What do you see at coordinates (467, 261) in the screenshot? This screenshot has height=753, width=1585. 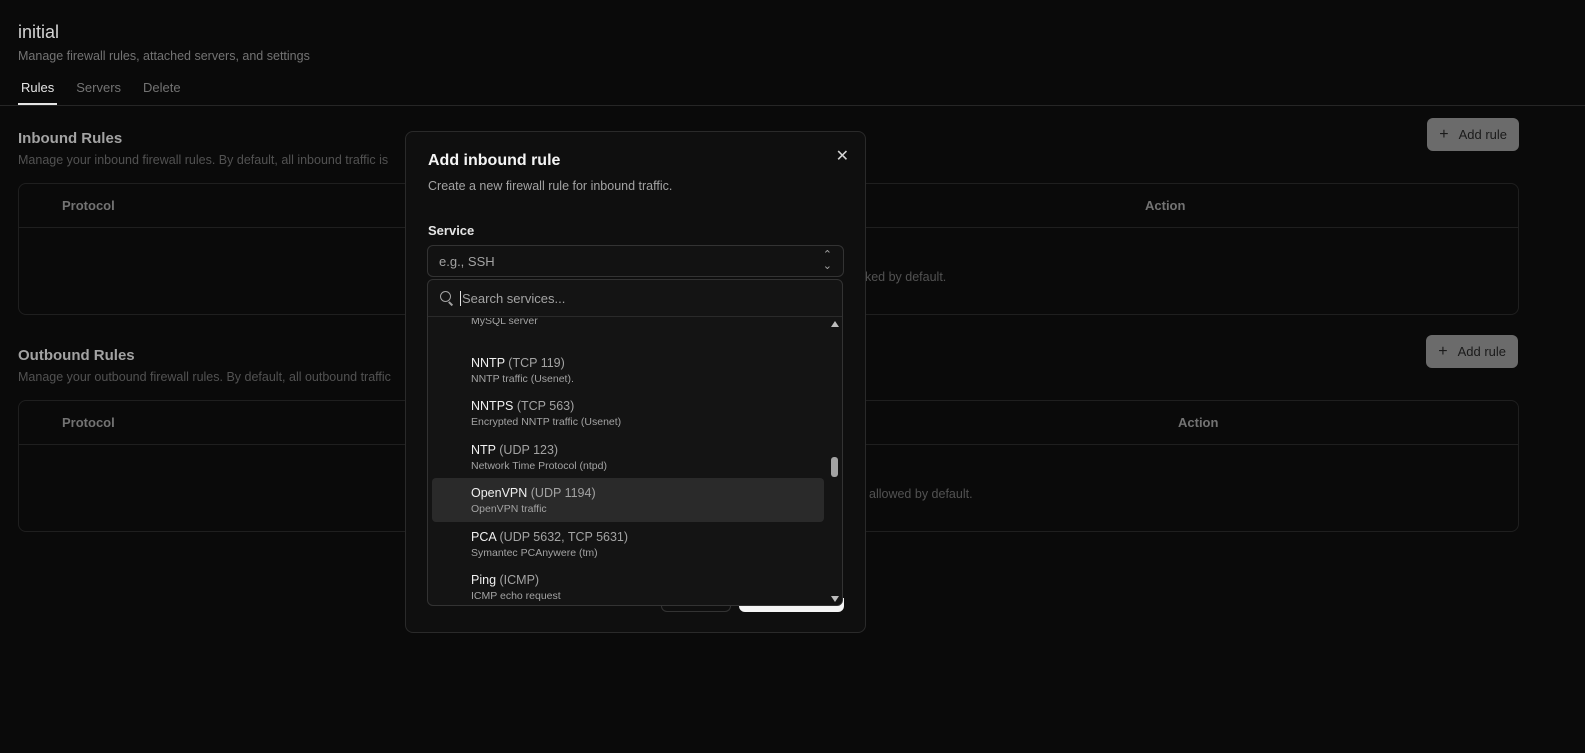 I see `service-select-value: e.g., SSH` at bounding box center [467, 261].